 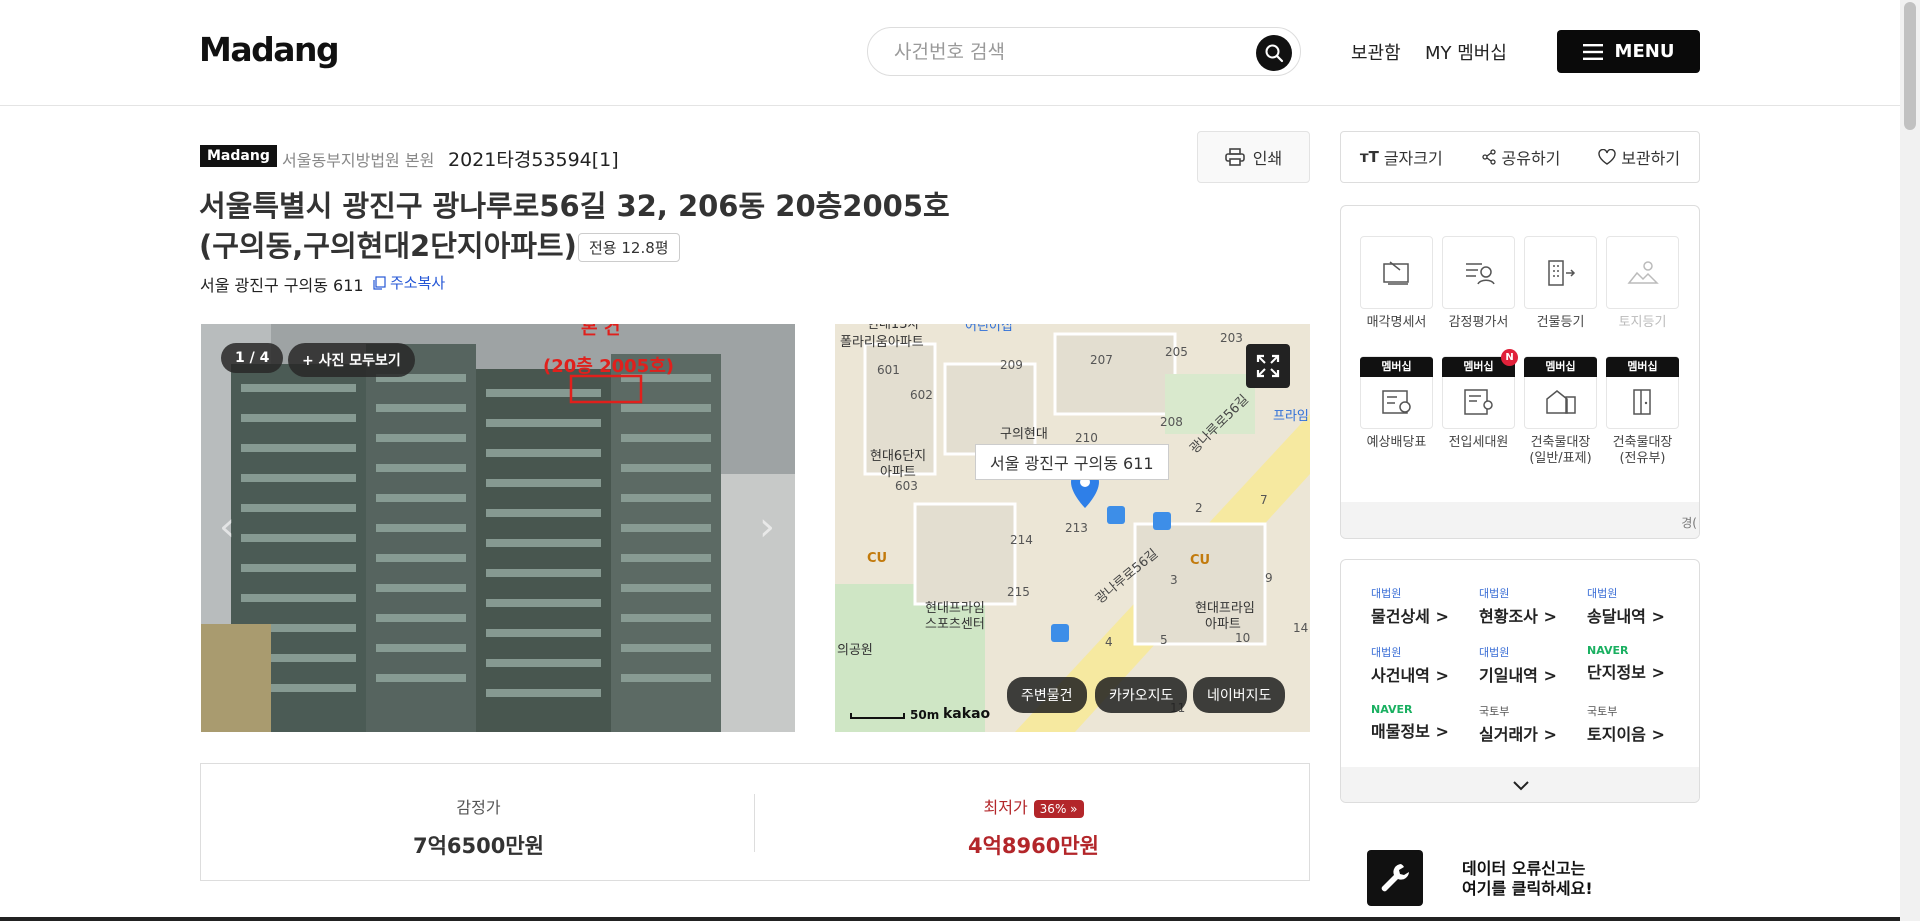 I want to click on photo-counter: 1 / 4, so click(x=252, y=358).